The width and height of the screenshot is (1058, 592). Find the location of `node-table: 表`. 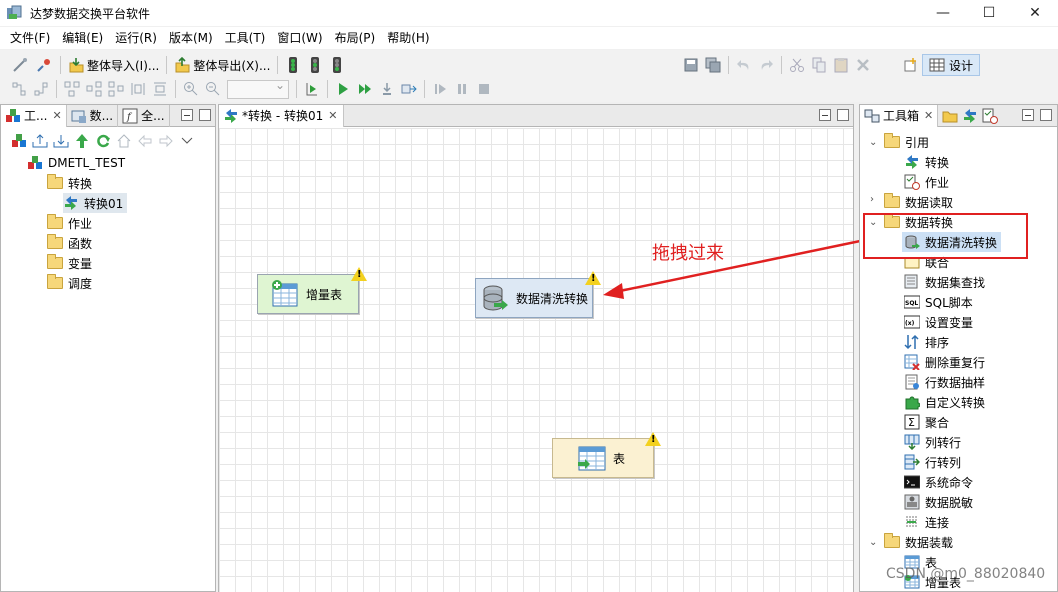

node-table: 表 is located at coordinates (603, 458).